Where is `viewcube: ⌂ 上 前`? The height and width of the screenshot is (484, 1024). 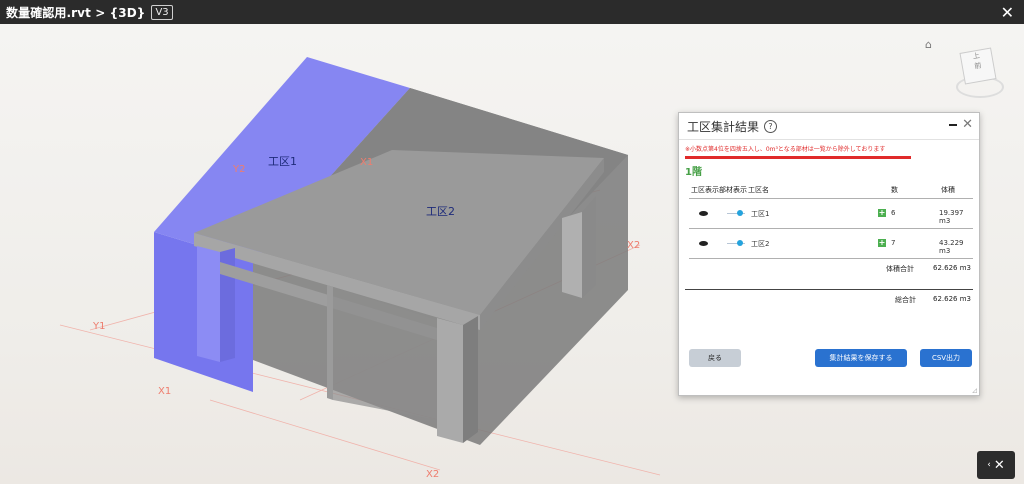 viewcube: ⌂ 上 前 is located at coordinates (964, 68).